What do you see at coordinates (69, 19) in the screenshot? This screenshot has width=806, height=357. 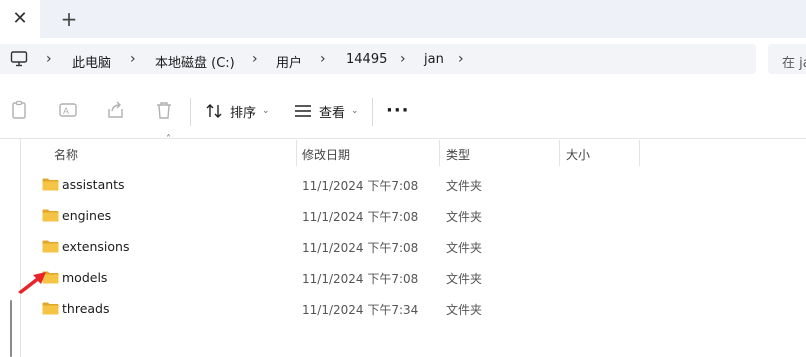 I see `new-tab-button: +` at bounding box center [69, 19].